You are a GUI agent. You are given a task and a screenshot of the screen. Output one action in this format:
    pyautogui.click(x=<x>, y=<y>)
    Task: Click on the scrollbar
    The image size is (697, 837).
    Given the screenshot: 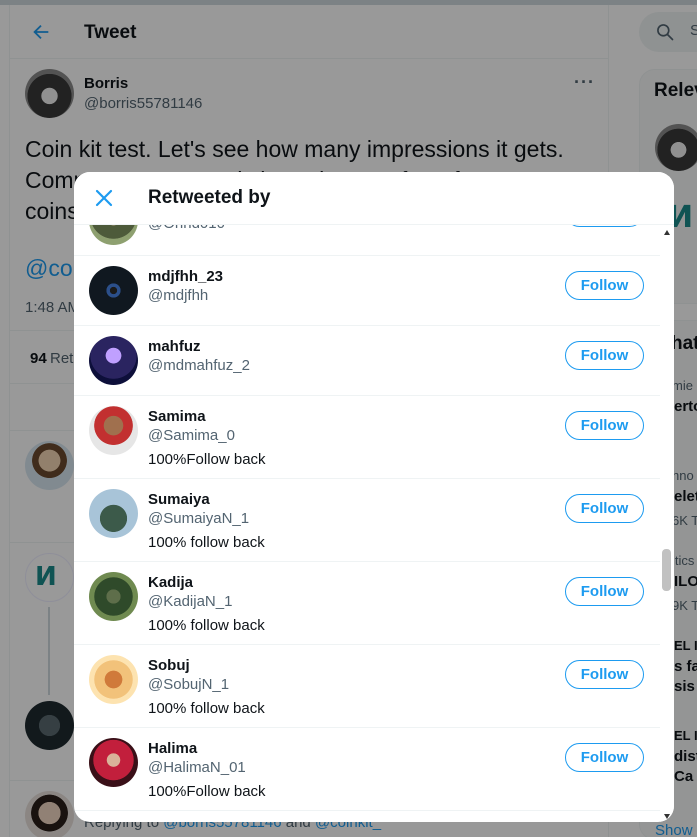 What is the action you would take?
    pyautogui.click(x=667, y=523)
    